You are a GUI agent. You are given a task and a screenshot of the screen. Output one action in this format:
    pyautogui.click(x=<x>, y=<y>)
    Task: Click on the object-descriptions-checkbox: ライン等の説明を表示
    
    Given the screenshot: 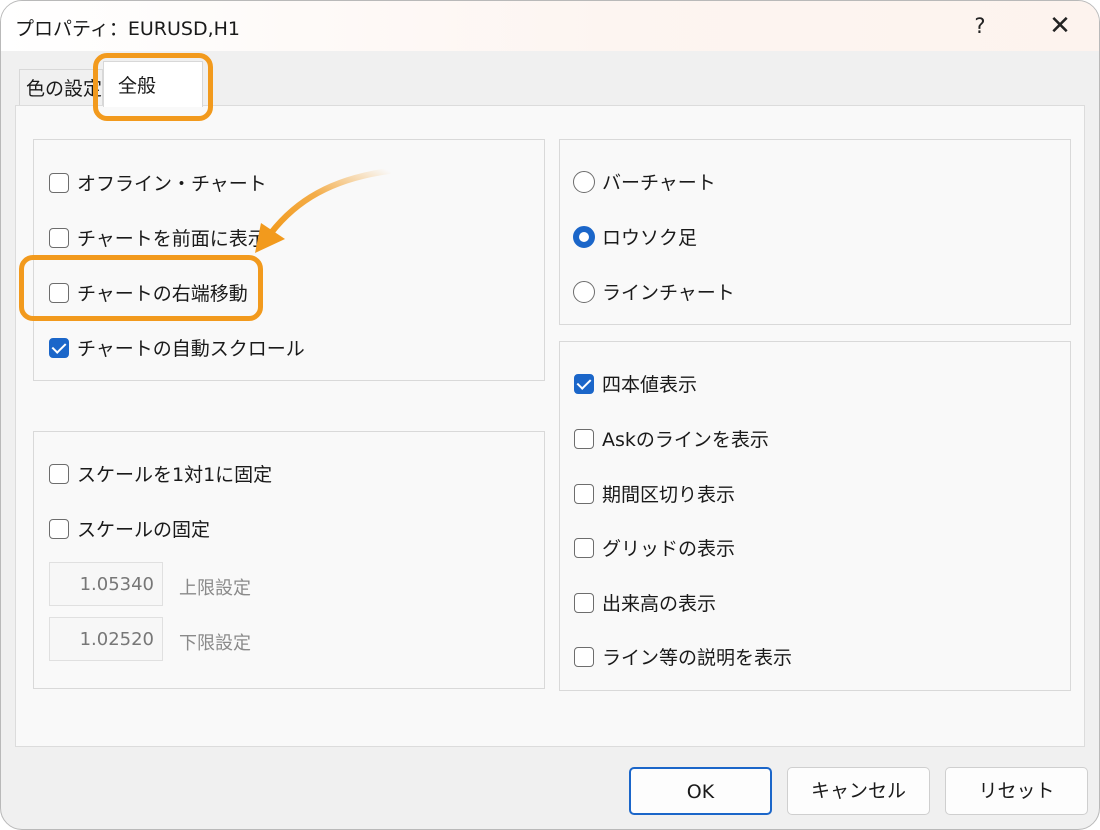 What is the action you would take?
    pyautogui.click(x=683, y=656)
    